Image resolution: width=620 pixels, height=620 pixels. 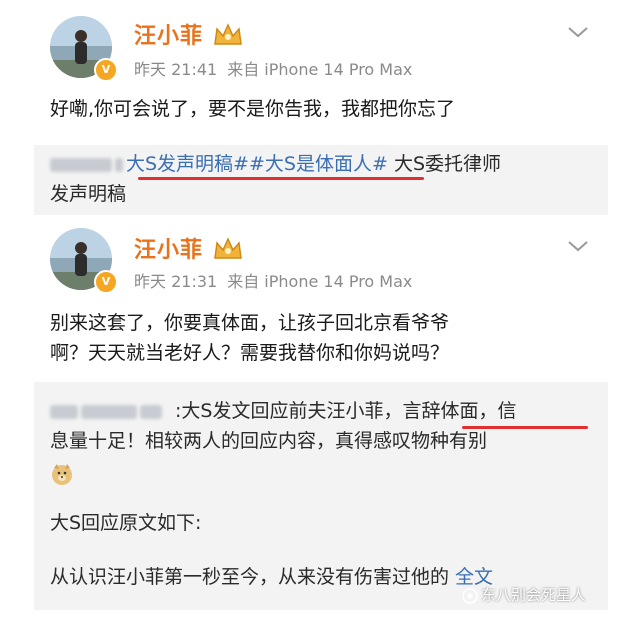 I want to click on post-time: 昨天 21:31, so click(x=176, y=281).